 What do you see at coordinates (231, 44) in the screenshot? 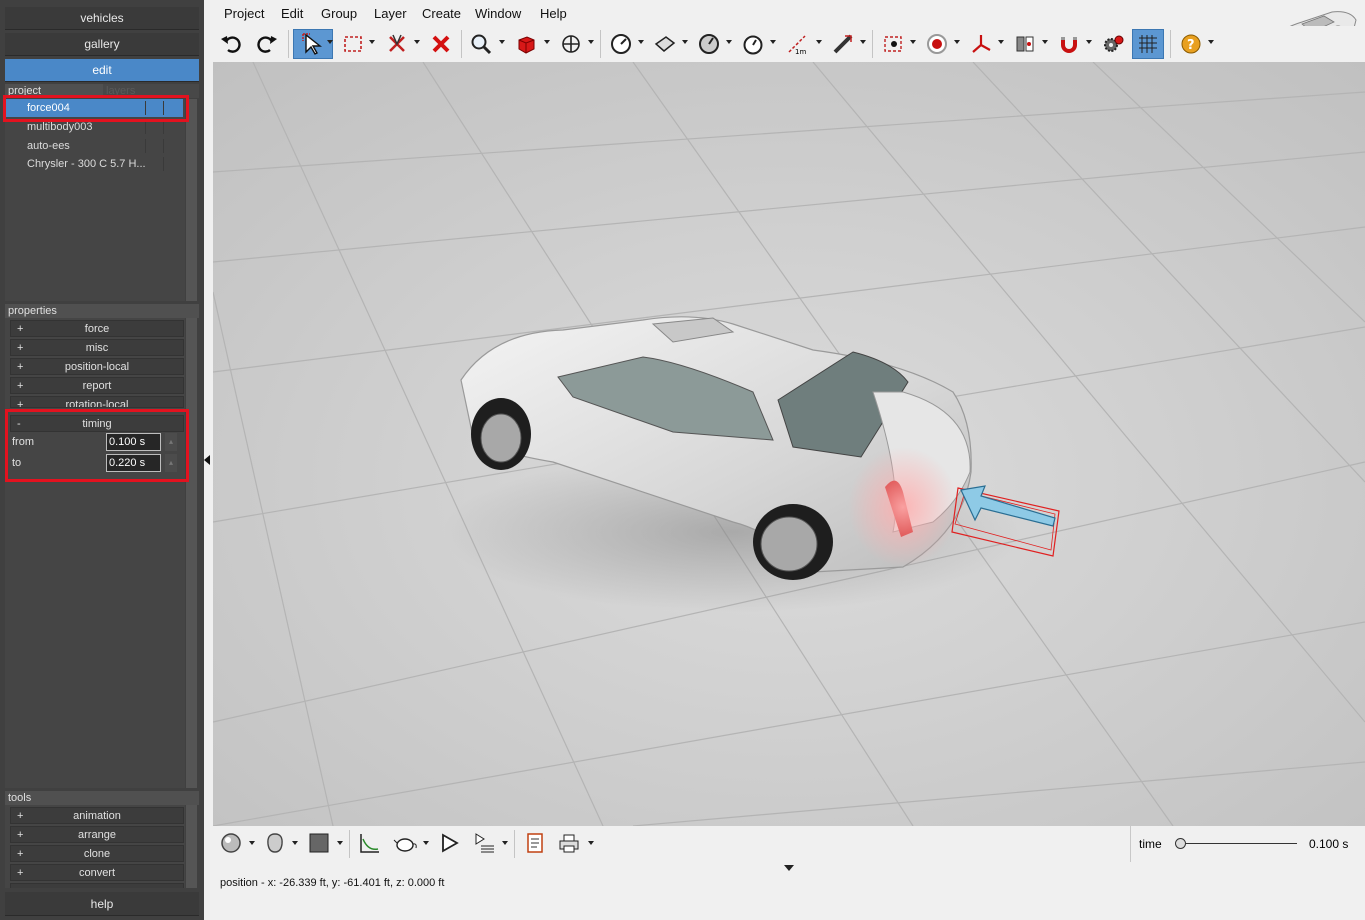
I see `undo-icon` at bounding box center [231, 44].